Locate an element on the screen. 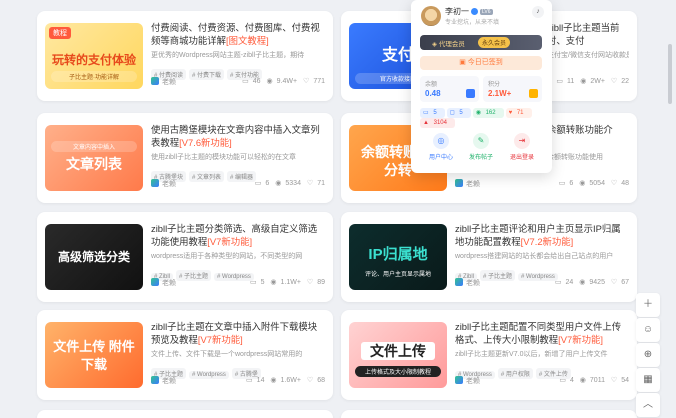 Image resolution: width=676 pixels, height=418 pixels. post-excerpt: 使用zibll子比主题的模块功能可以轻松的在文章 is located at coordinates (224, 157).